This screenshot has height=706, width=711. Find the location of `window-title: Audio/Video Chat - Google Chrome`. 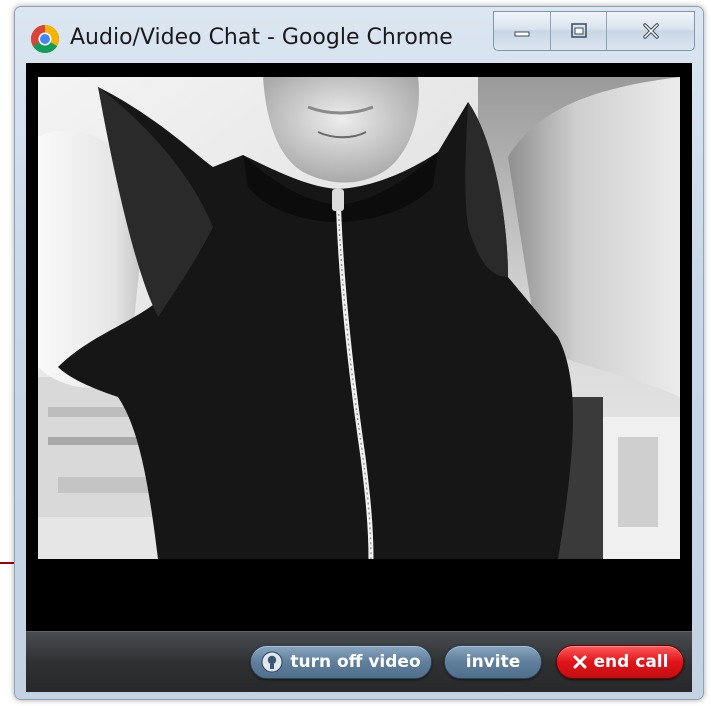

window-title: Audio/Video Chat - Google Chrome is located at coordinates (261, 37).